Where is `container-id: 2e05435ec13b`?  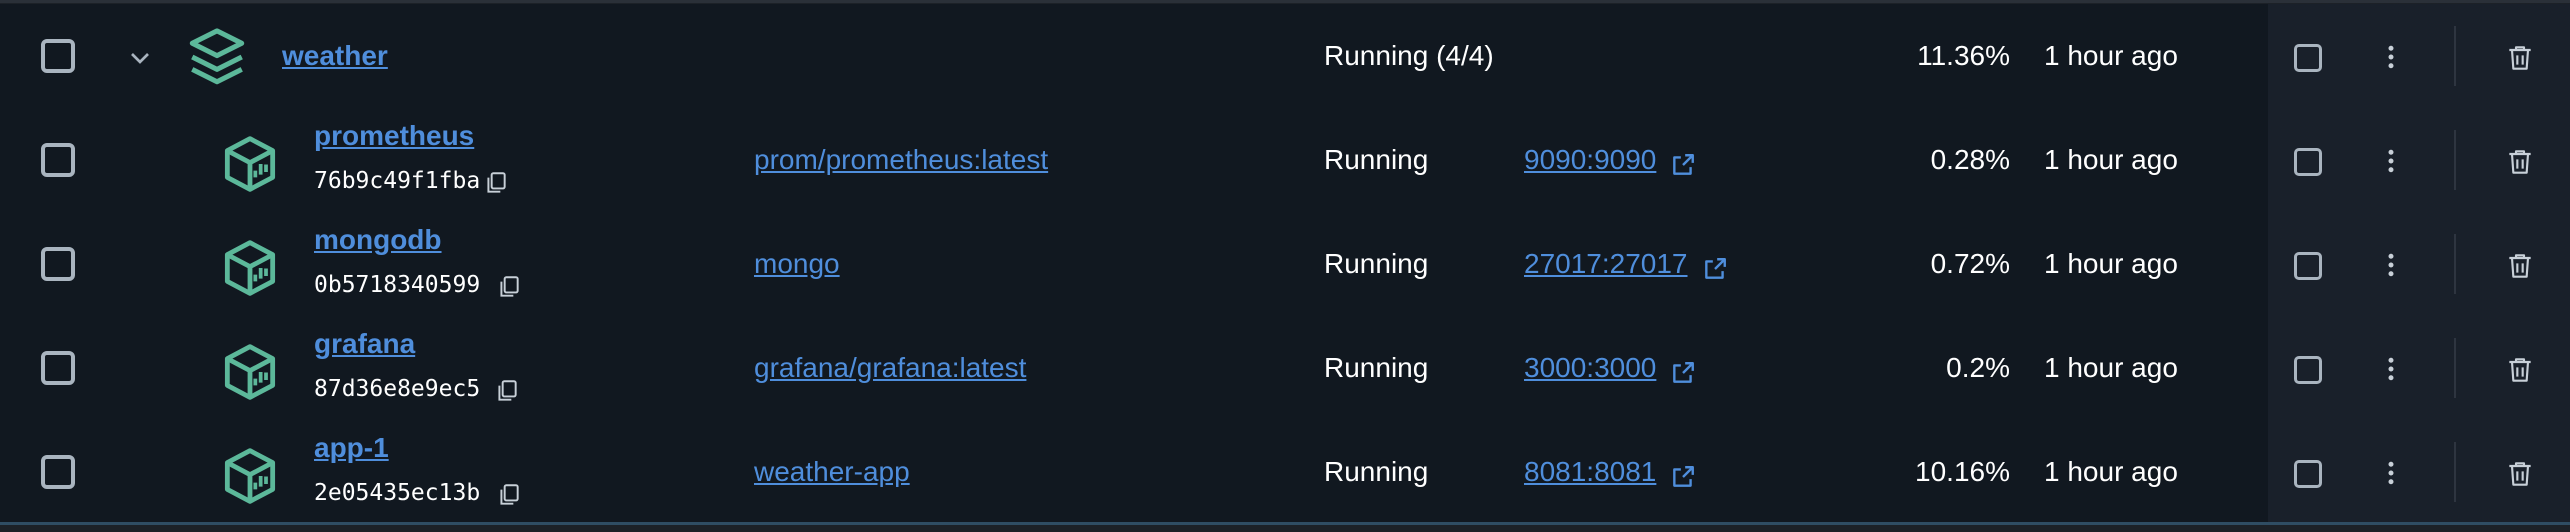 container-id: 2e05435ec13b is located at coordinates (397, 493).